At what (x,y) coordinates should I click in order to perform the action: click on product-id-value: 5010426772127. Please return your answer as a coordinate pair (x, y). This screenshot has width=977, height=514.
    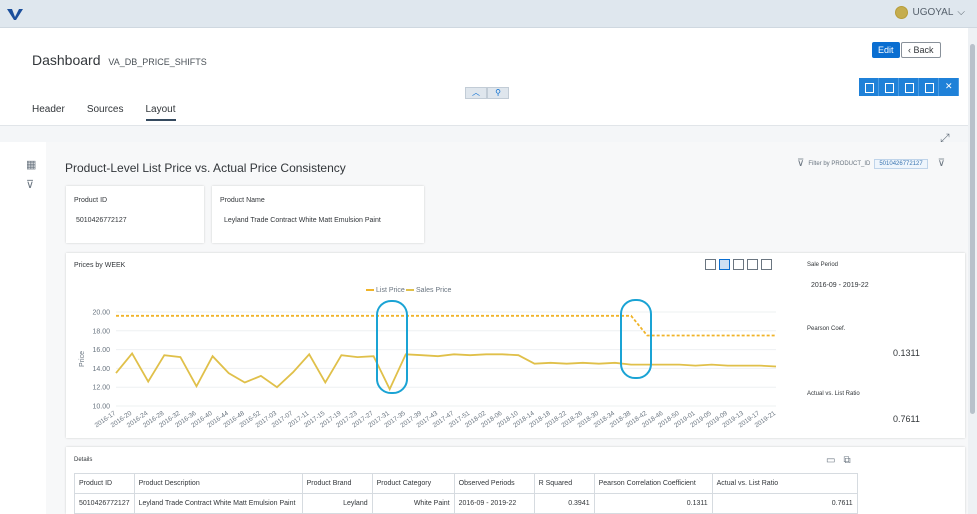
    Looking at the image, I should click on (101, 220).